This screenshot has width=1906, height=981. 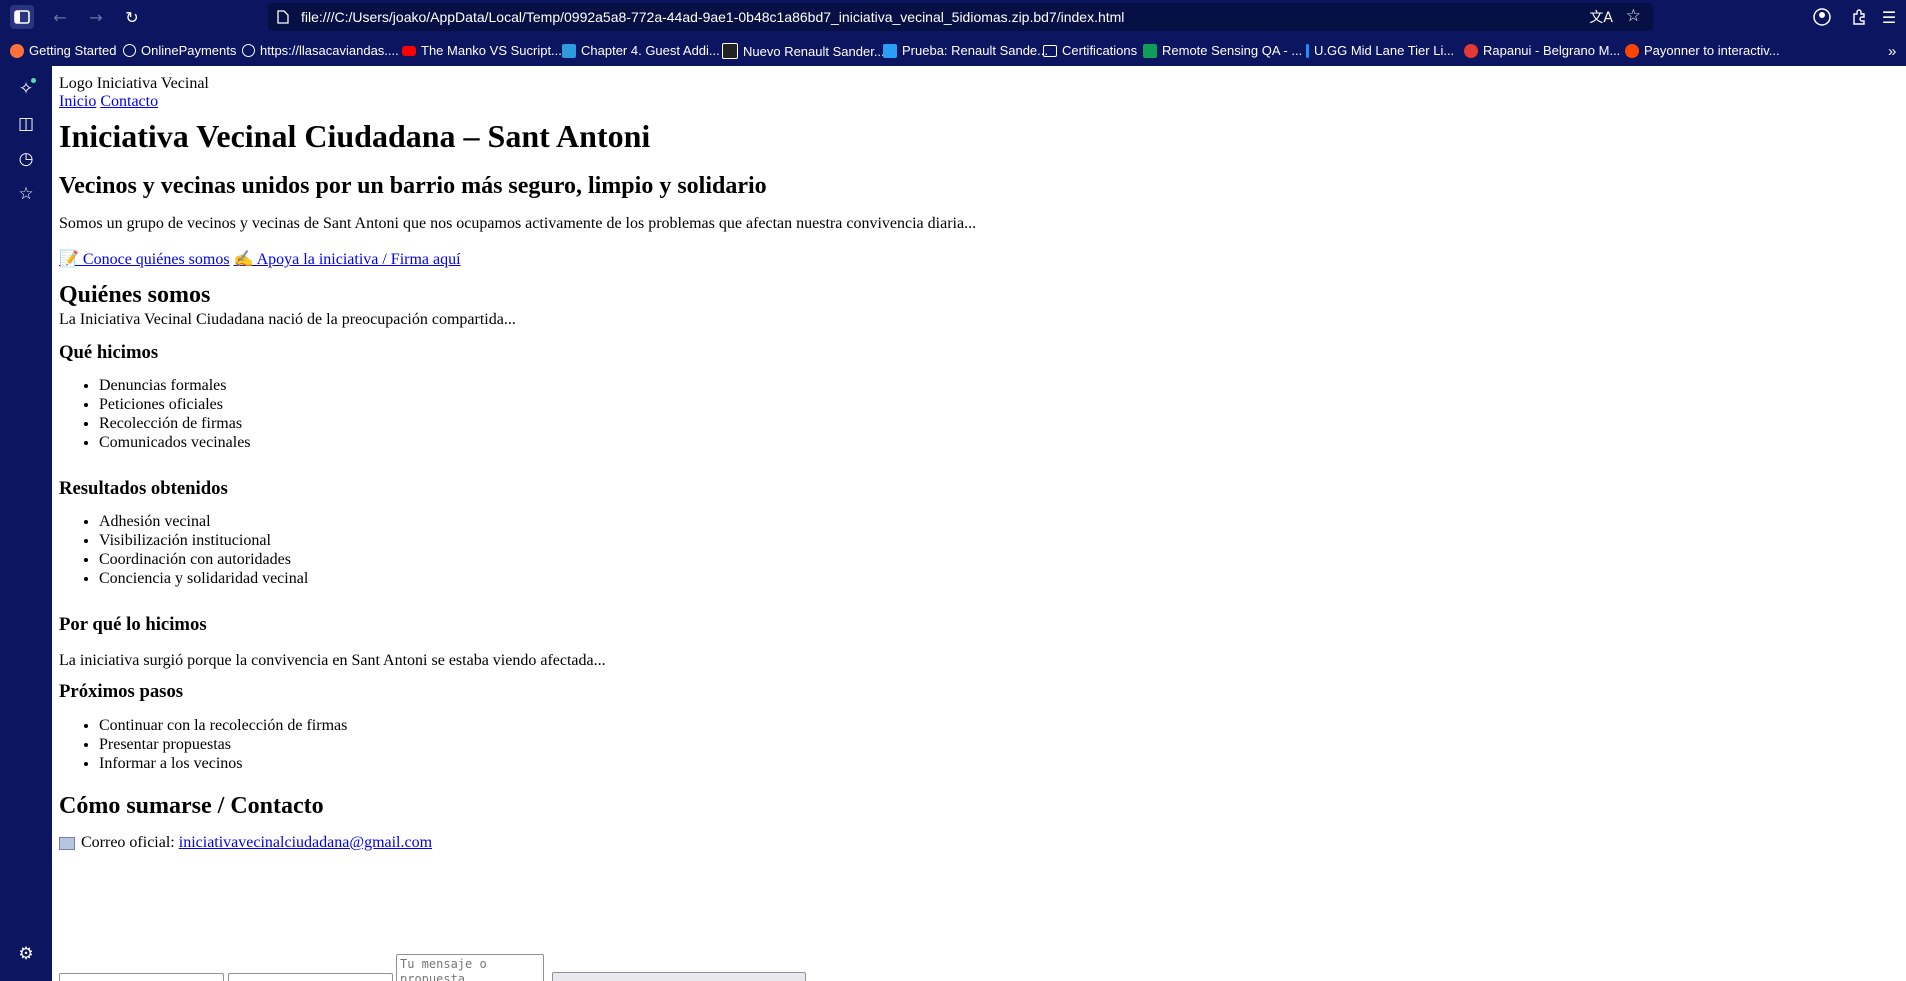 What do you see at coordinates (679, 976) in the screenshot?
I see `submit-button` at bounding box center [679, 976].